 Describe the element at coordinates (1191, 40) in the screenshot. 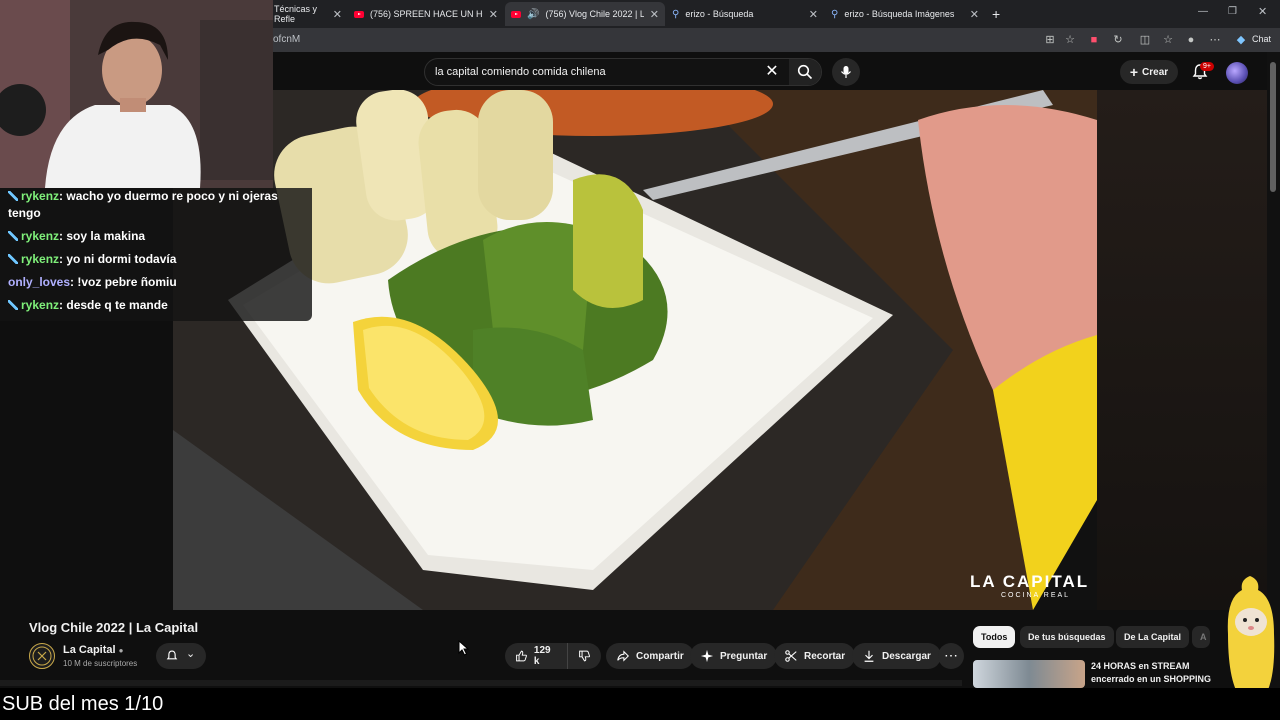

I see `profile-icon: ●` at that location.